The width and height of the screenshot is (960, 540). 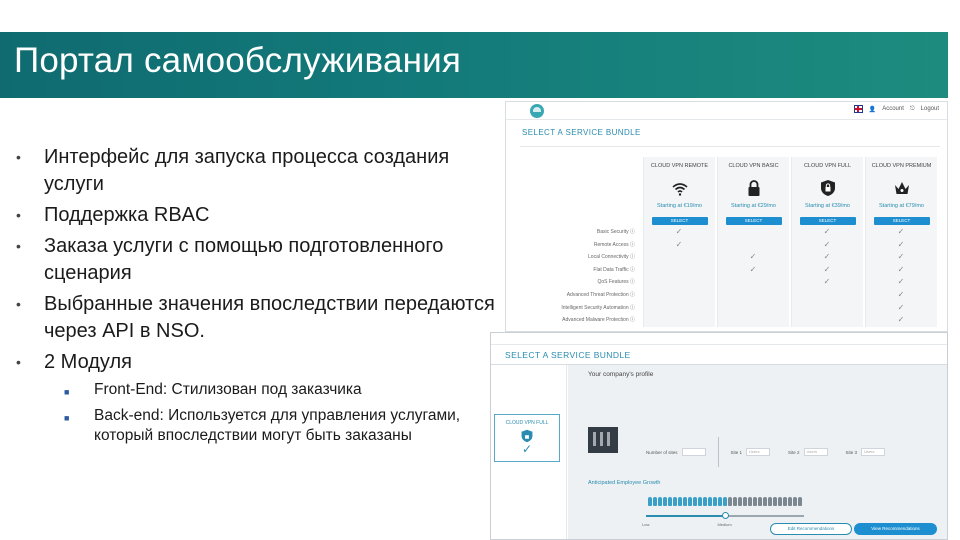 What do you see at coordinates (680, 188) in the screenshot?
I see `wifi-icon` at bounding box center [680, 188].